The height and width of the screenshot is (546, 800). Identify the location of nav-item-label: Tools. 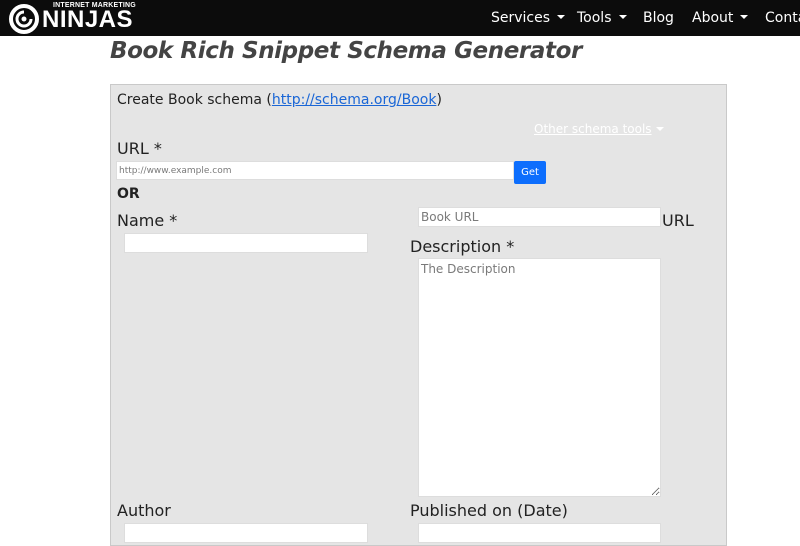
(594, 18).